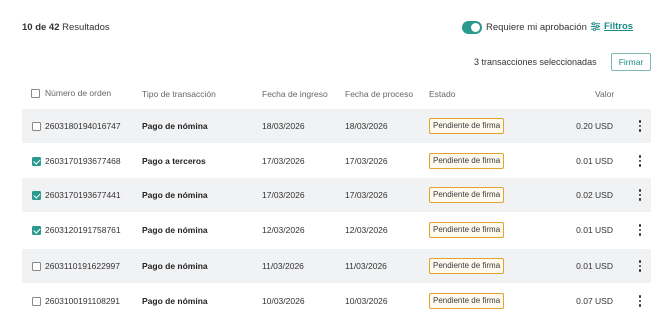 Image resolution: width=670 pixels, height=319 pixels. What do you see at coordinates (536, 27) in the screenshot?
I see `approval-label: Requiere mi aprobación` at bounding box center [536, 27].